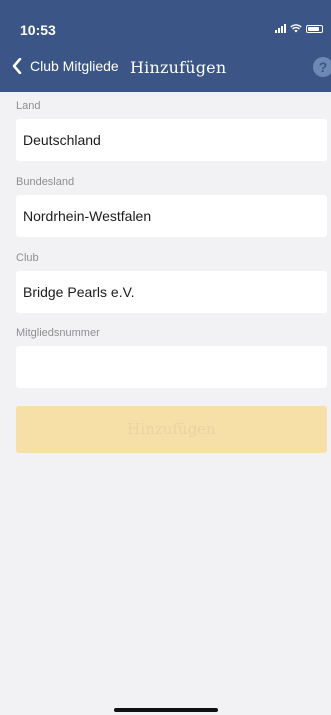 The image size is (331, 715). Describe the element at coordinates (38, 30) in the screenshot. I see `status-time: 10:53` at that location.